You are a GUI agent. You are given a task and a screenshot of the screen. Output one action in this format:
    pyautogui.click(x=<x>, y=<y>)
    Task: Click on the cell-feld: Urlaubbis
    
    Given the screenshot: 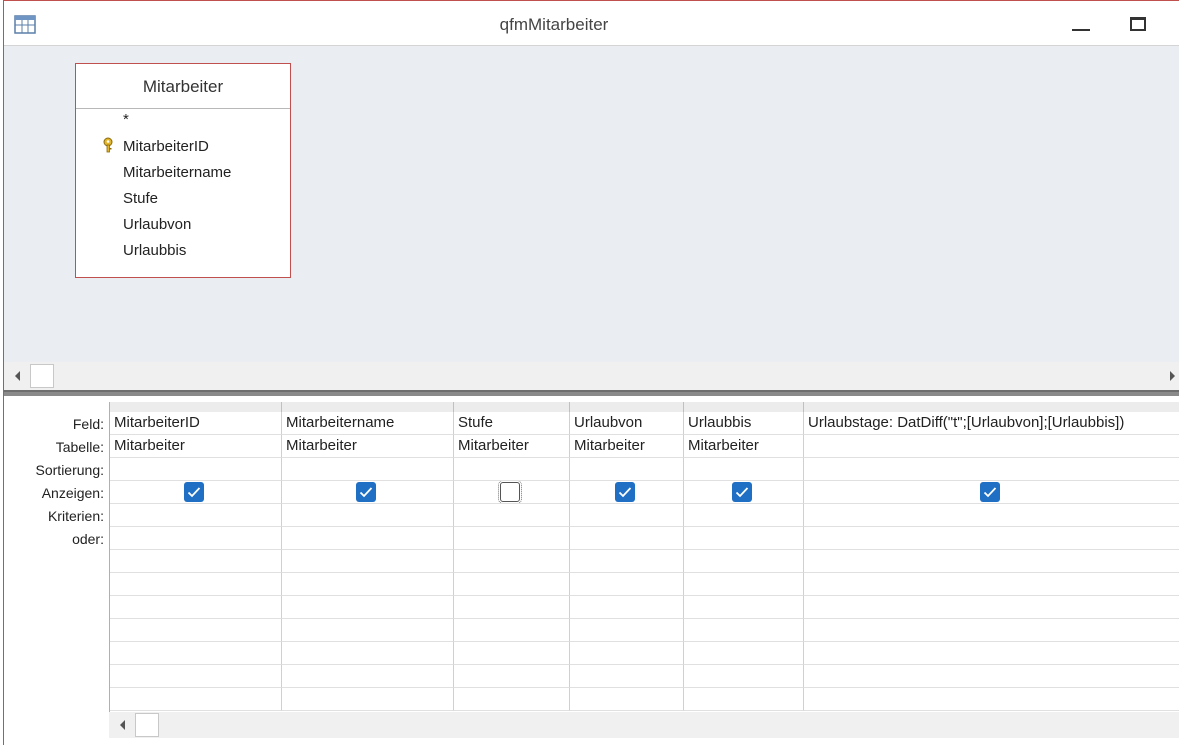 What is the action you would take?
    pyautogui.click(x=744, y=423)
    